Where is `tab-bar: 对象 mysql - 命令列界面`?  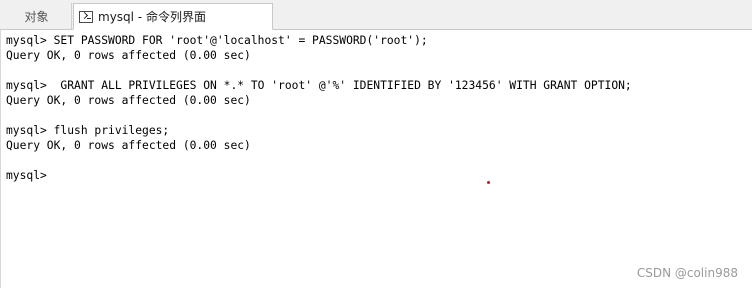
tab-bar: 对象 mysql - 命令列界面 is located at coordinates (376, 15).